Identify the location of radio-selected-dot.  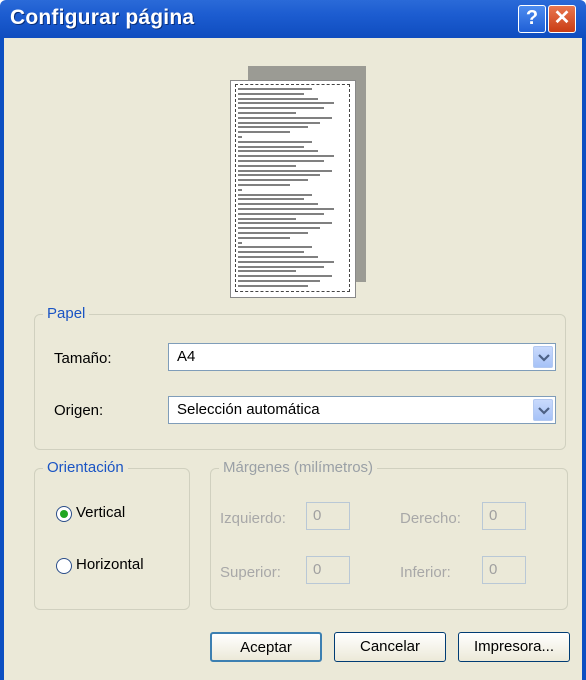
(64, 514).